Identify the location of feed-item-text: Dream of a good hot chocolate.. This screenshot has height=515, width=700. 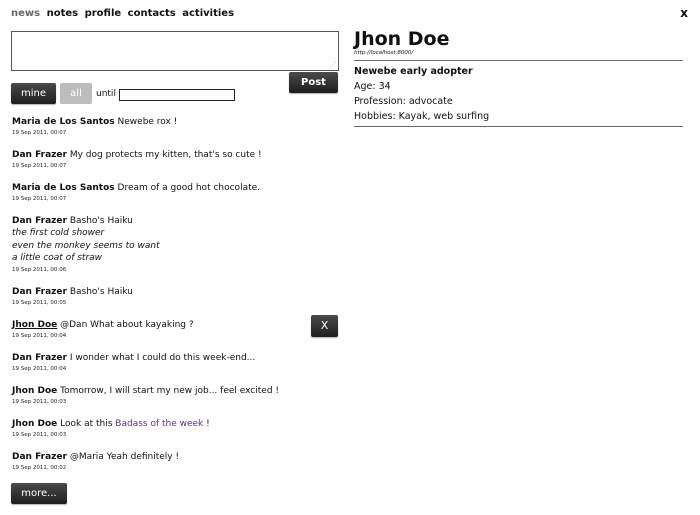
(189, 188).